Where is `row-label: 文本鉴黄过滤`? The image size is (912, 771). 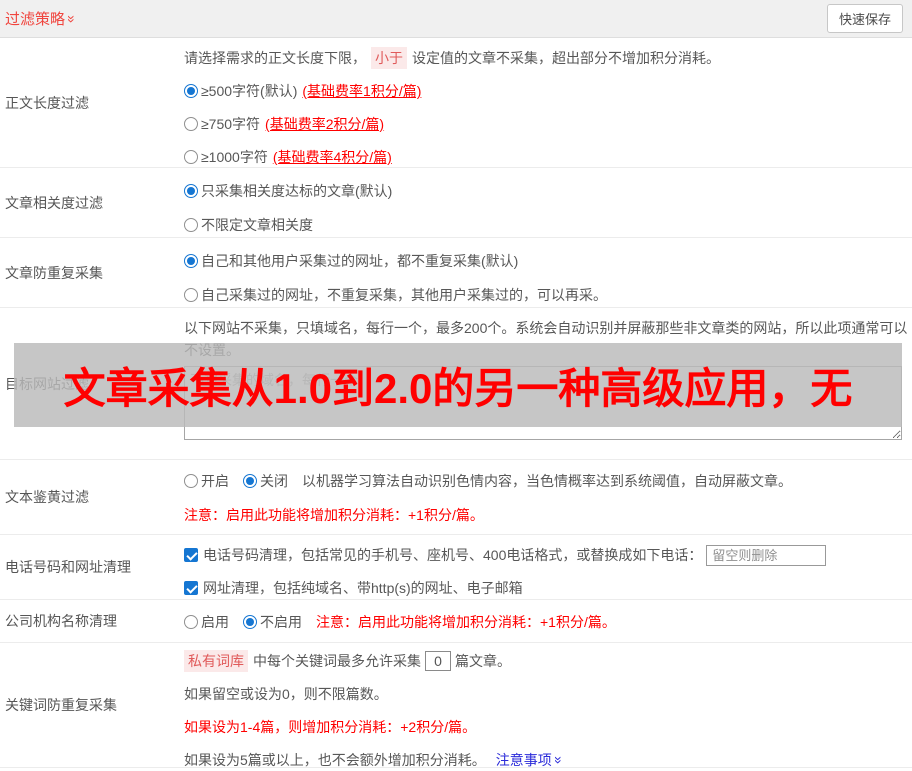 row-label: 文本鉴黄过滤 is located at coordinates (47, 497).